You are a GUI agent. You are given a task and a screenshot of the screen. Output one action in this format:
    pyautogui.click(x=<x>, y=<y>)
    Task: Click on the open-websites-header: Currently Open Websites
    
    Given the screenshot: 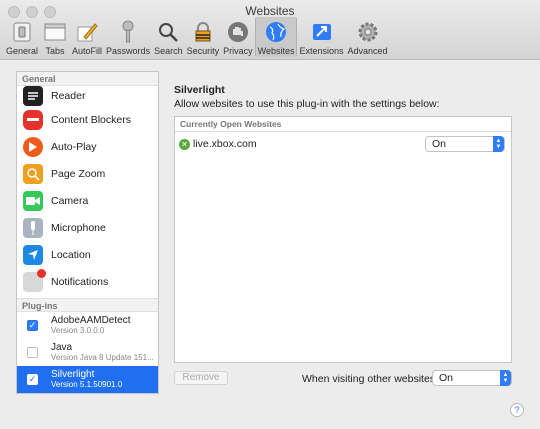 What is the action you would take?
    pyautogui.click(x=343, y=124)
    